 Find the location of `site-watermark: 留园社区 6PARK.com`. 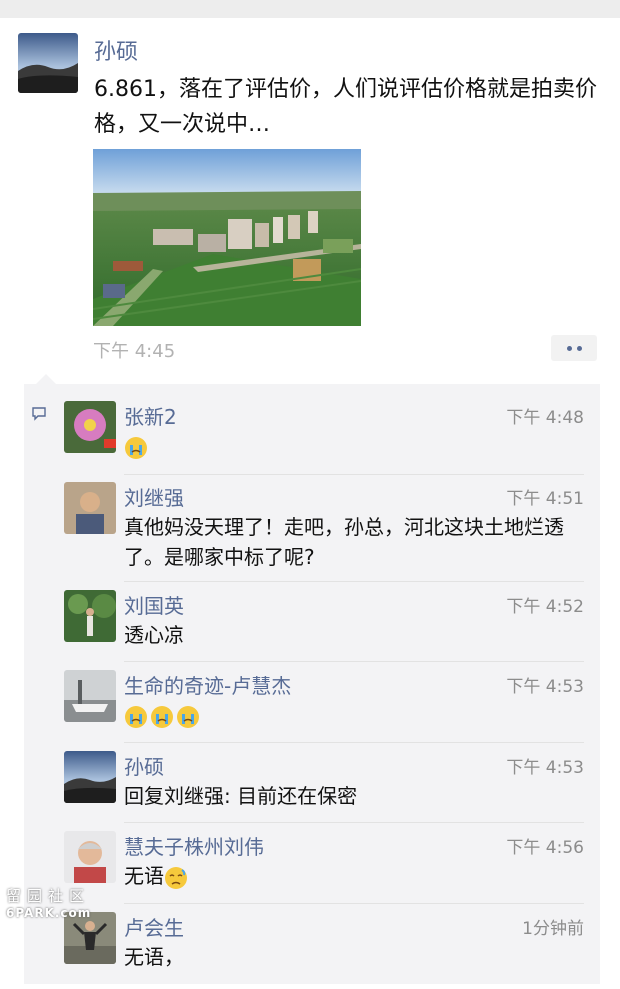

site-watermark: 留园社区 6PARK.com is located at coordinates (48, 902).